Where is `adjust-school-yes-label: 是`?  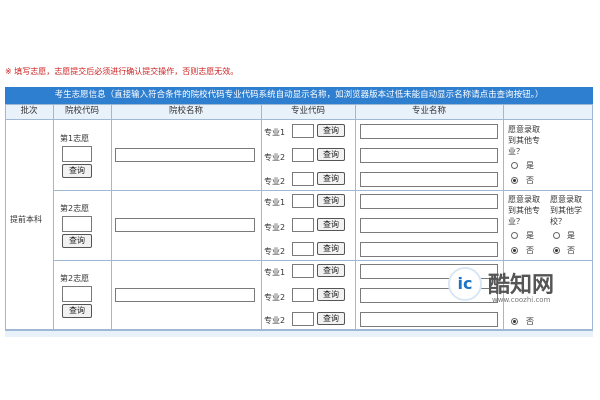 adjust-school-yes-label: 是 is located at coordinates (571, 235).